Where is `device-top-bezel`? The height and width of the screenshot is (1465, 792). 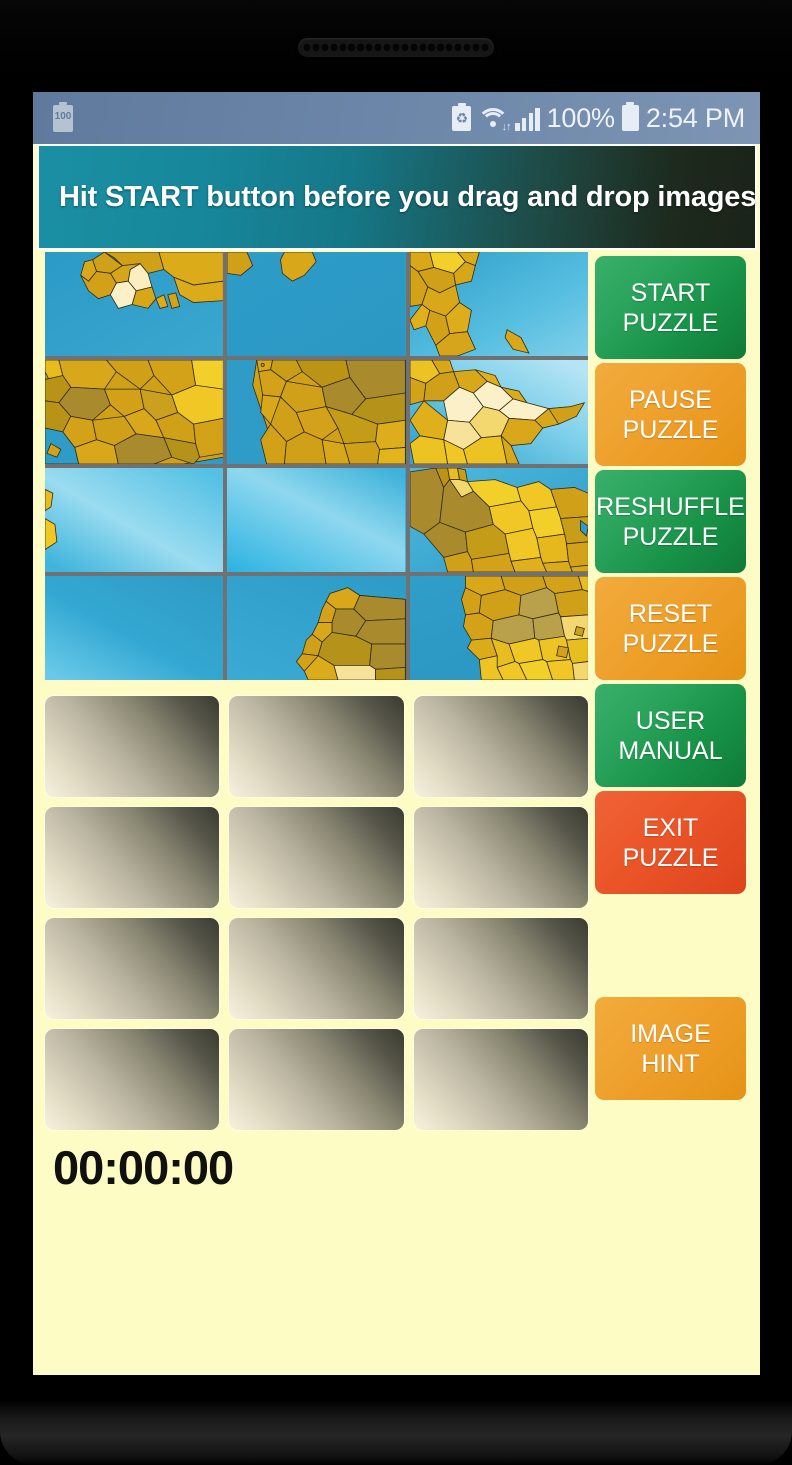 device-top-bezel is located at coordinates (396, 46).